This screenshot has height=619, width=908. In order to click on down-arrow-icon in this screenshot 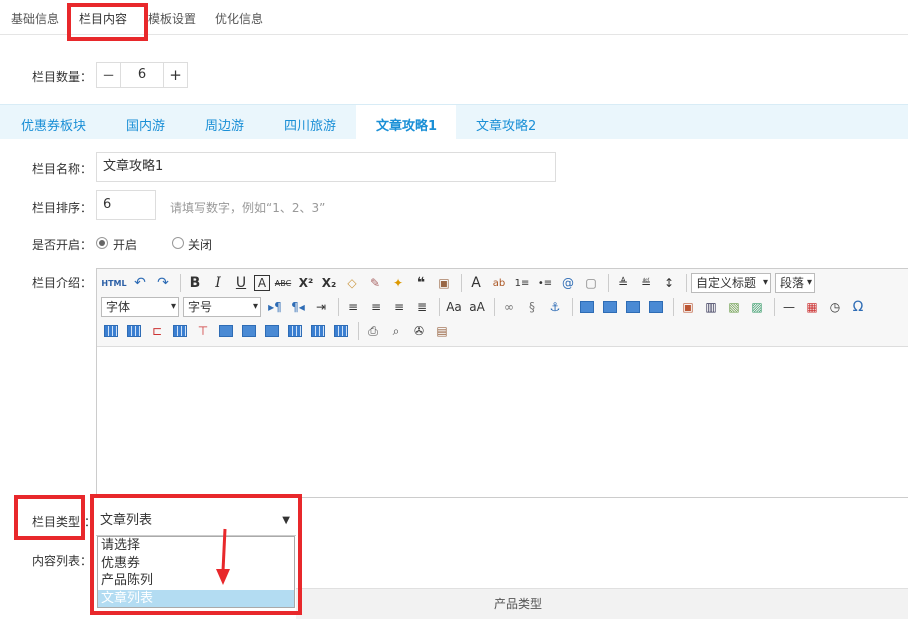, I will do `click(223, 556)`.